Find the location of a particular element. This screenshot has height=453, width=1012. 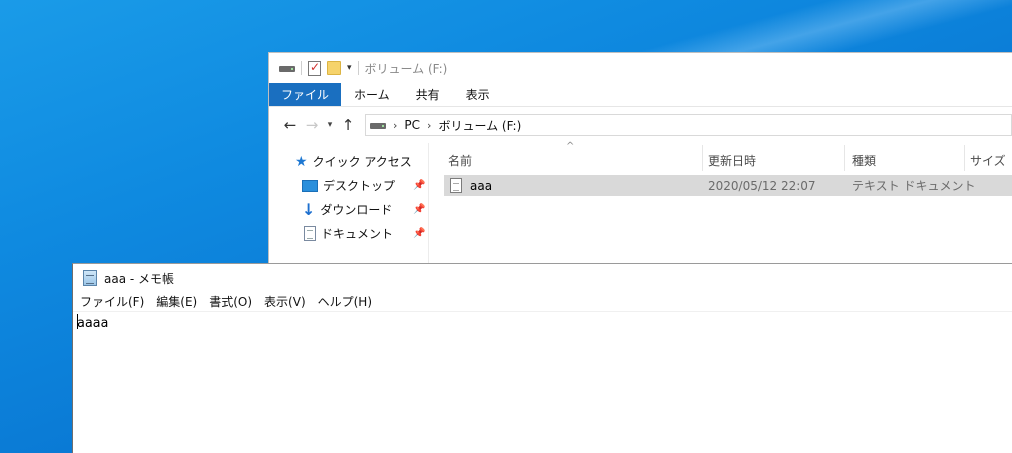

nav-item-label: ダウンロード is located at coordinates (356, 210).